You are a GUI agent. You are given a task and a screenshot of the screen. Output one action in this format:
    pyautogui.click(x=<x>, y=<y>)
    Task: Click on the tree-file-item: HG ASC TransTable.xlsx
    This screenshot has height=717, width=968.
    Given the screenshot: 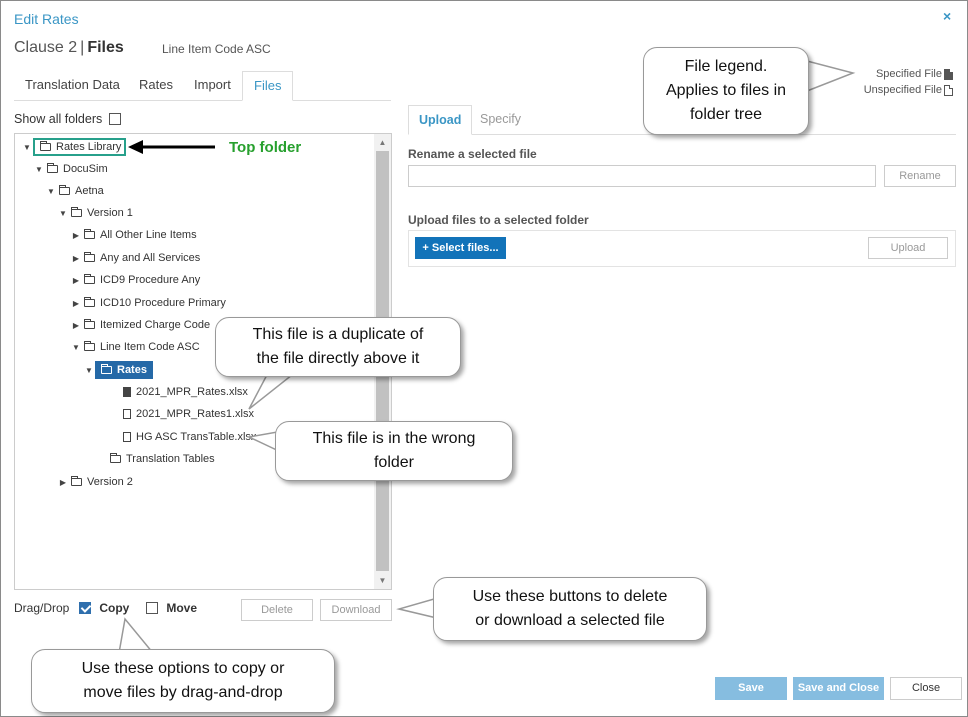 What is the action you would take?
    pyautogui.click(x=182, y=437)
    